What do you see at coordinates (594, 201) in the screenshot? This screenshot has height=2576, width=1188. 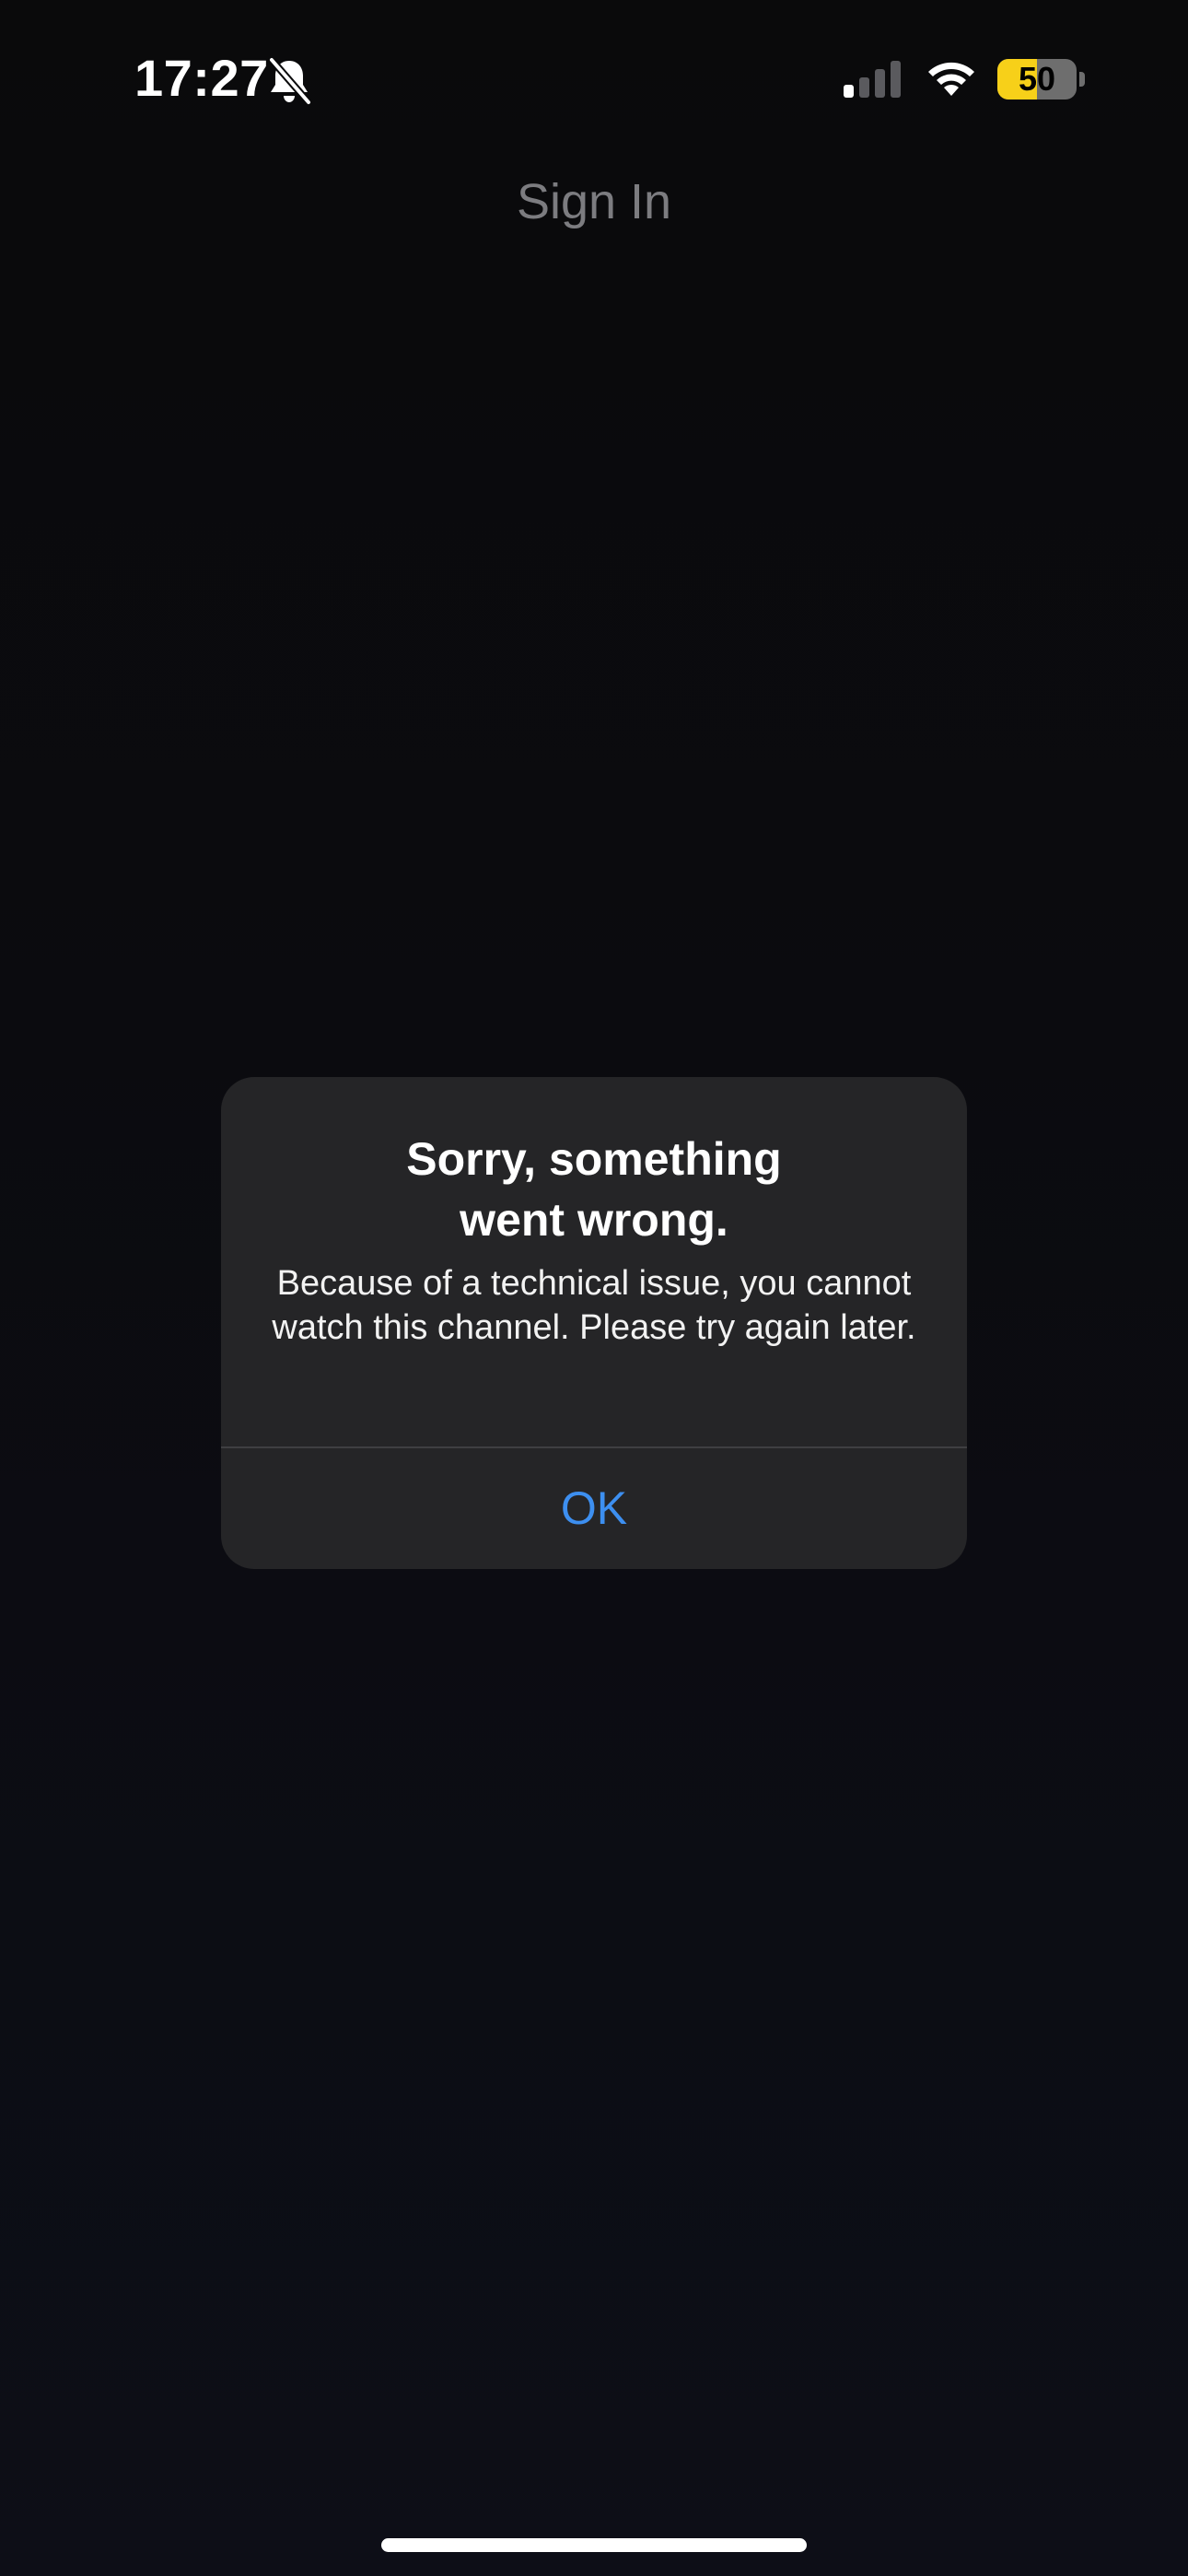 I see `page-title: Sign In` at bounding box center [594, 201].